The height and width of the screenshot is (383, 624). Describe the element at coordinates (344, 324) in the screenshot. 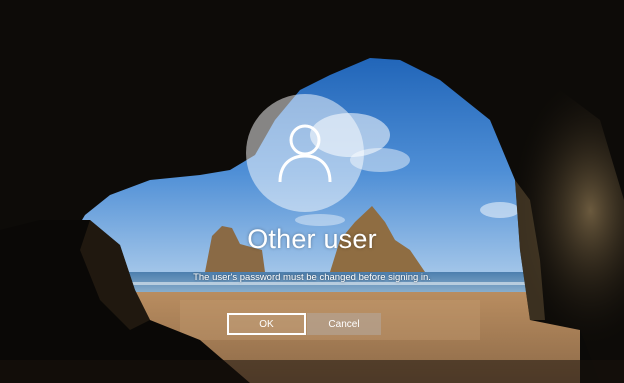

I see `cancel-button: Cancel` at that location.